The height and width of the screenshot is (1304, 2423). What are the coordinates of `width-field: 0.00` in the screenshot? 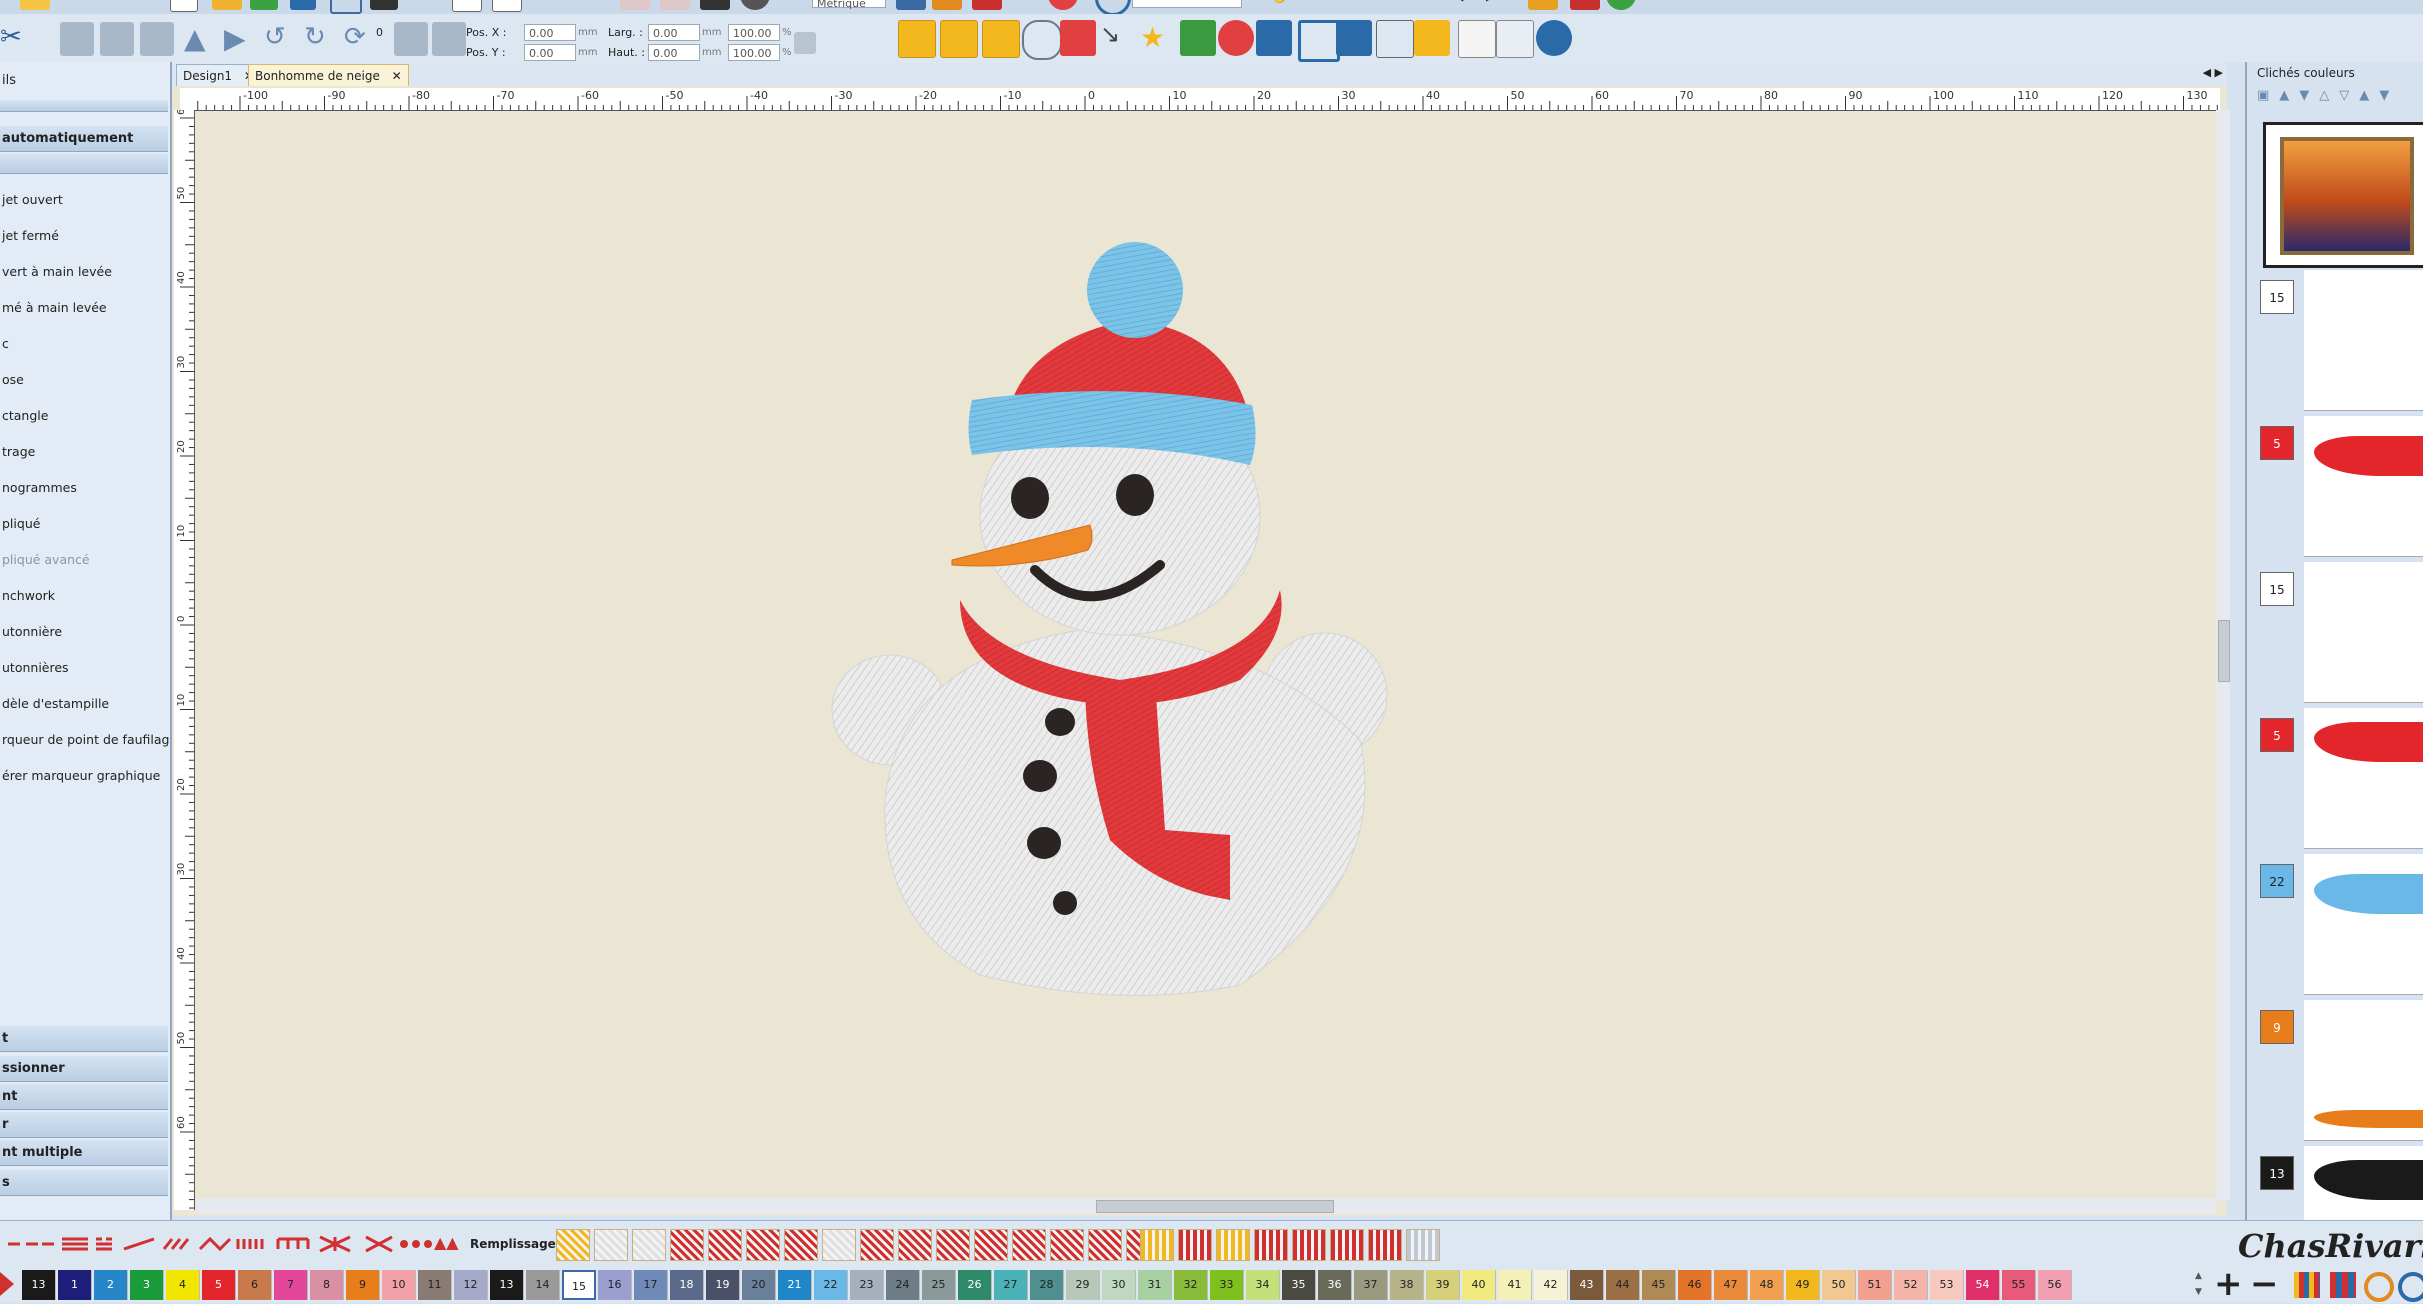 It's located at (674, 32).